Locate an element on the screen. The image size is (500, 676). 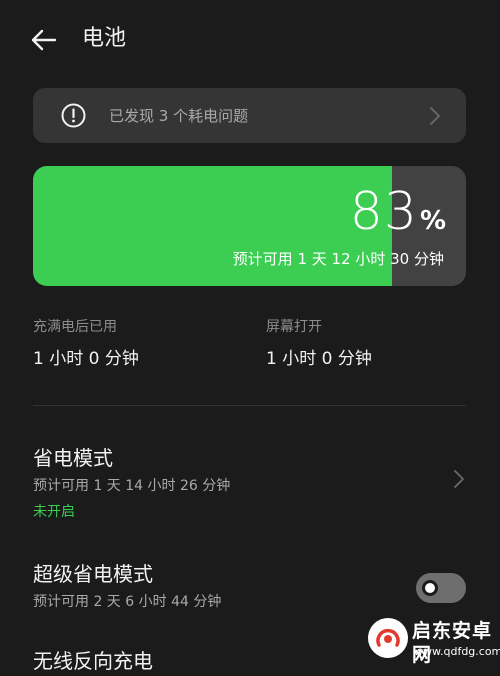
power-saving-estimate: 预计可用 1 天 14 小时 26 分钟 is located at coordinates (132, 486).